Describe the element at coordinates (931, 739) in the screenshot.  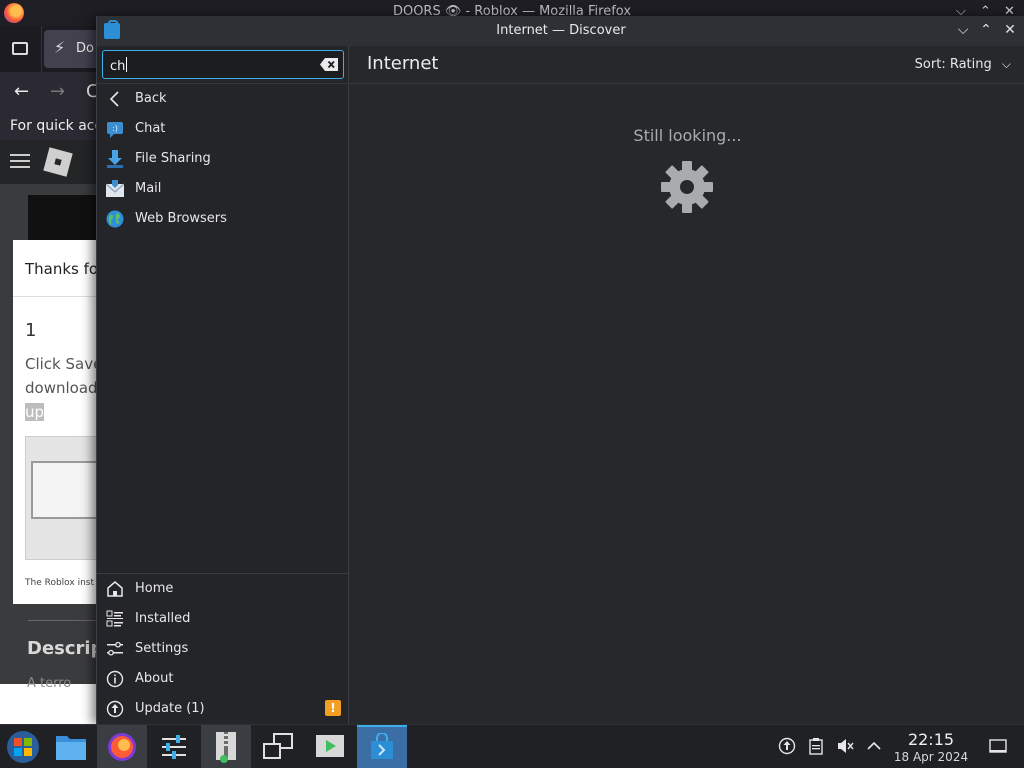
I see `clock-time: 22:15` at that location.